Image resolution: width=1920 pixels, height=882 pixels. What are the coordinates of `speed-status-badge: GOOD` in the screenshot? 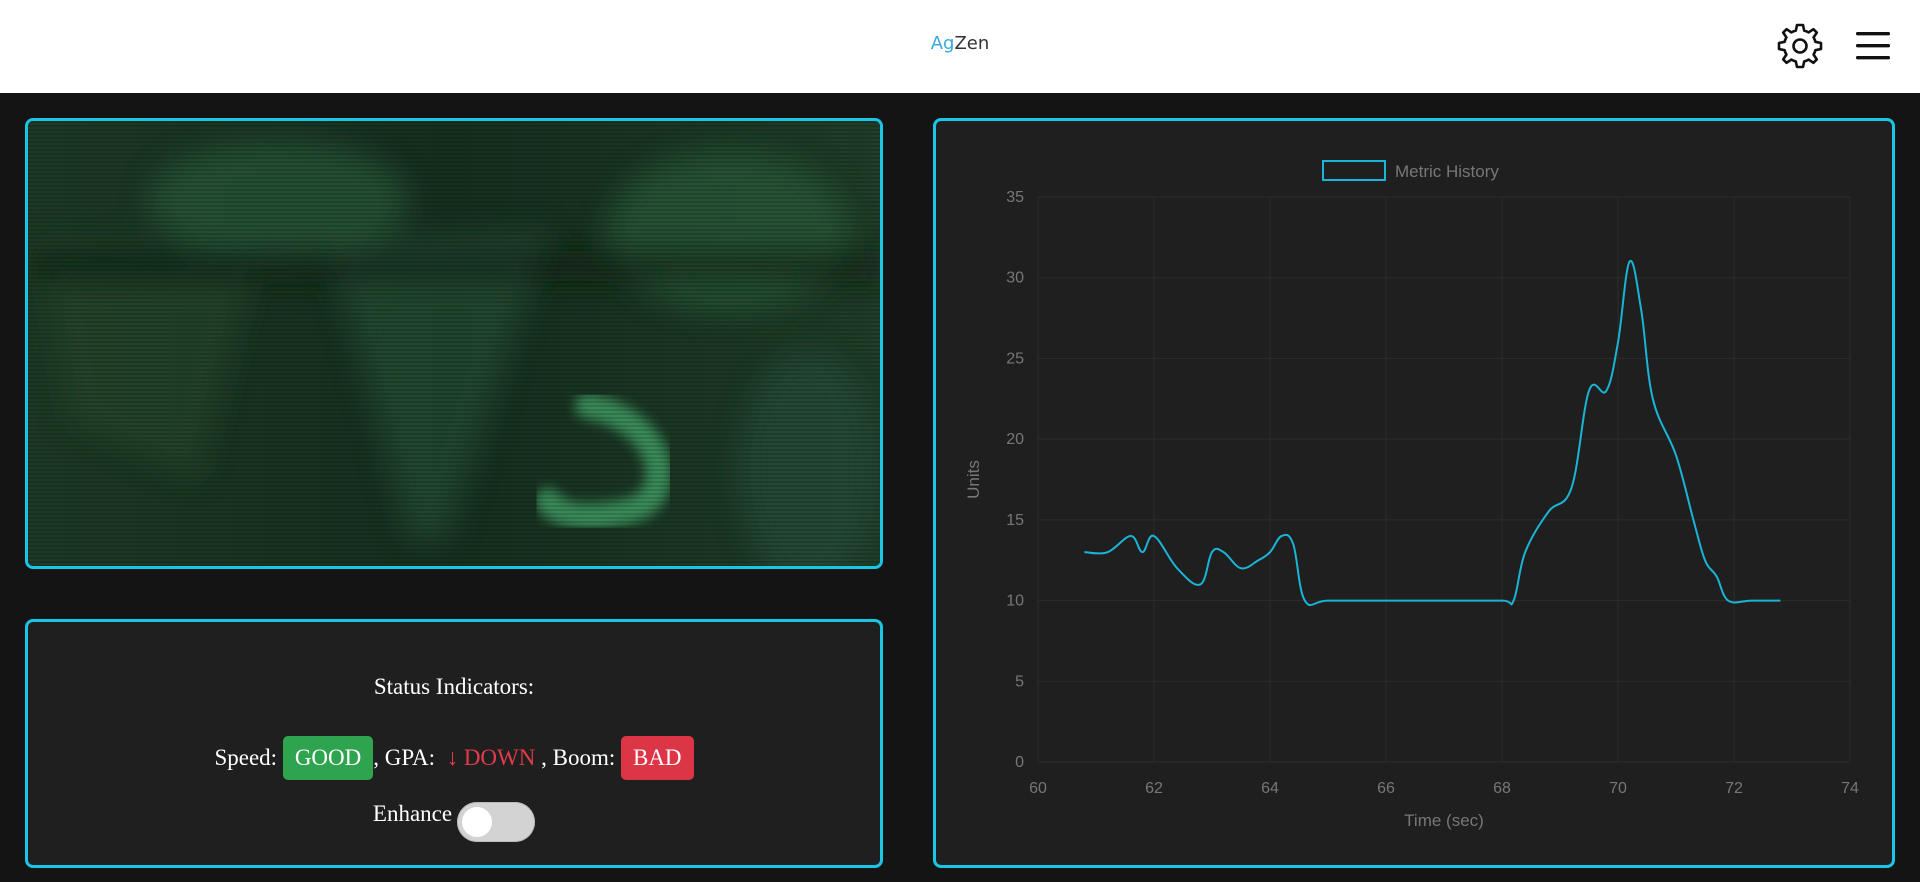 It's located at (328, 758).